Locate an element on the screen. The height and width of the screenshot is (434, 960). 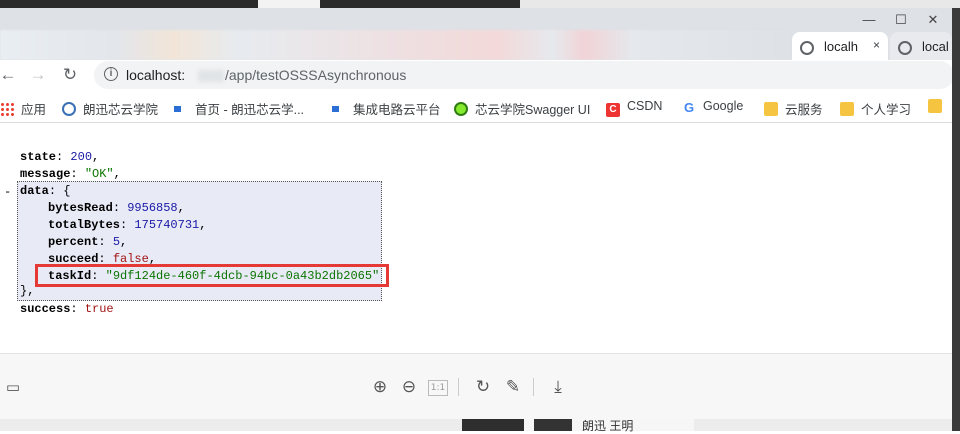
bookmark-personal-study: 个人学习 is located at coordinates (875, 108).